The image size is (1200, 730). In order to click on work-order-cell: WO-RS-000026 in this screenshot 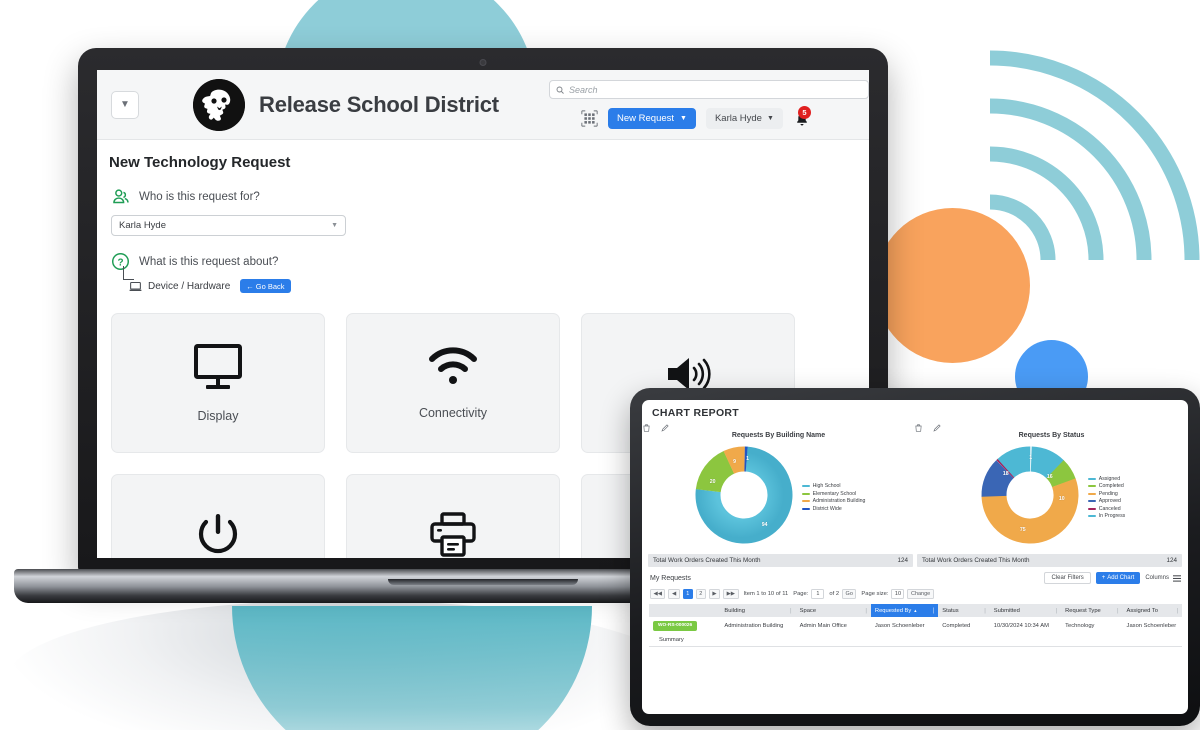, I will do `click(684, 625)`.